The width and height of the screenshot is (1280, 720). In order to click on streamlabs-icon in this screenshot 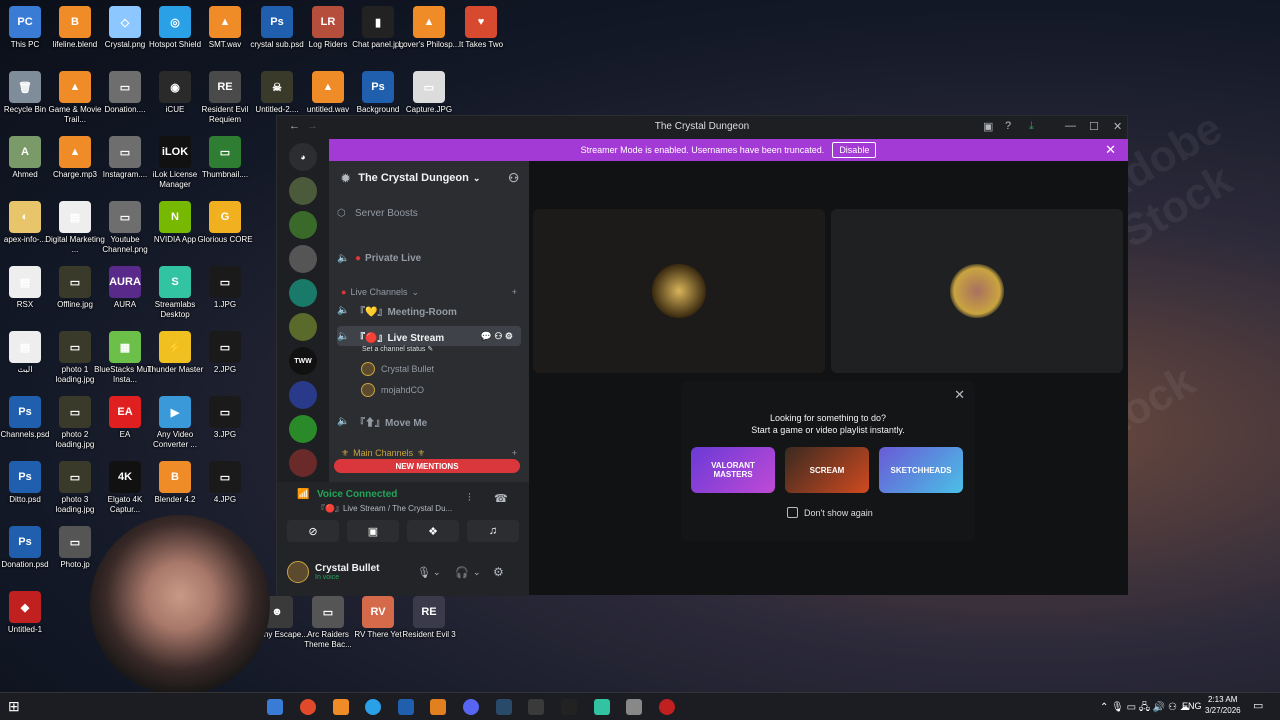, I will do `click(602, 707)`.